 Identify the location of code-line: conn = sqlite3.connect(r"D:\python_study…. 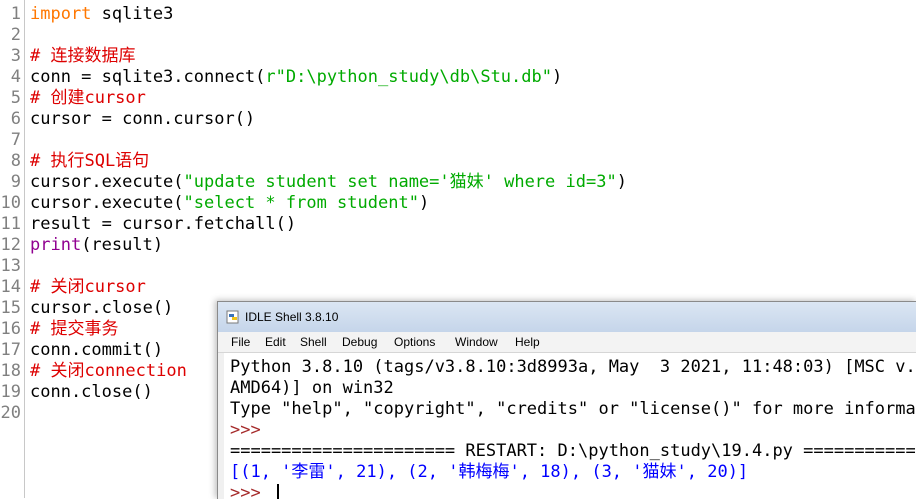
(296, 77).